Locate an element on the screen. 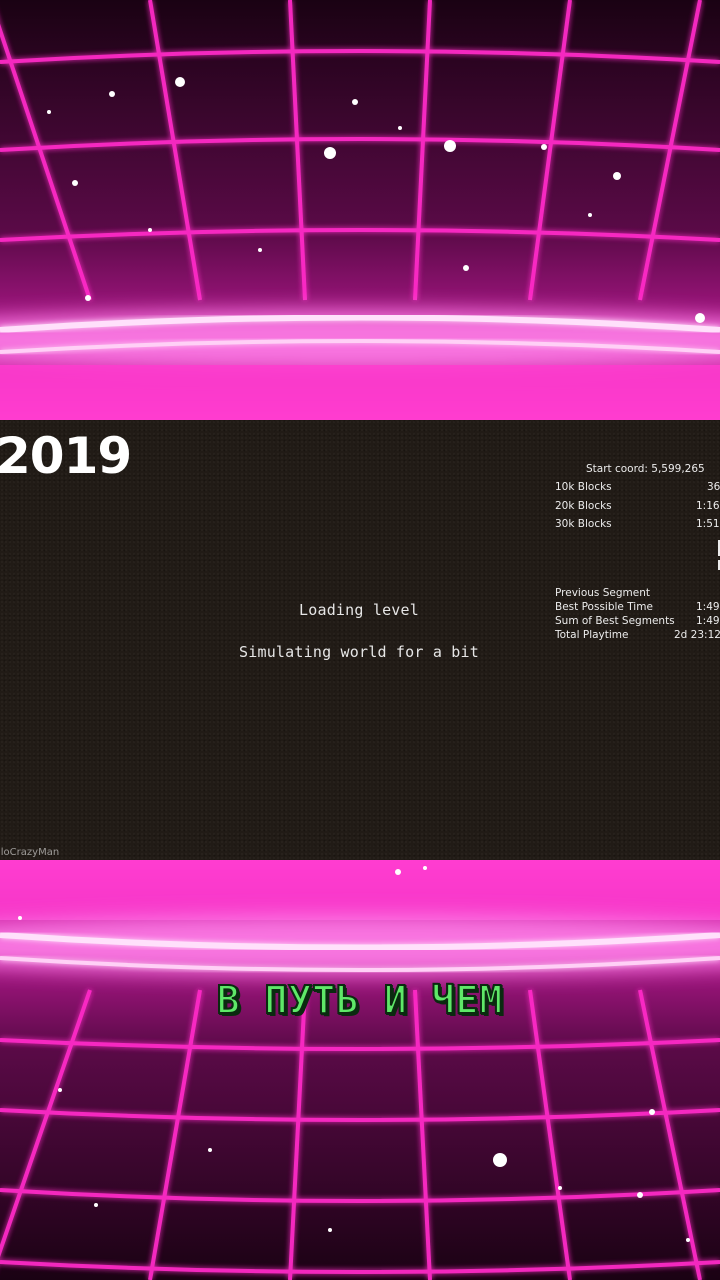  timer-main-display is located at coordinates (636, 560).